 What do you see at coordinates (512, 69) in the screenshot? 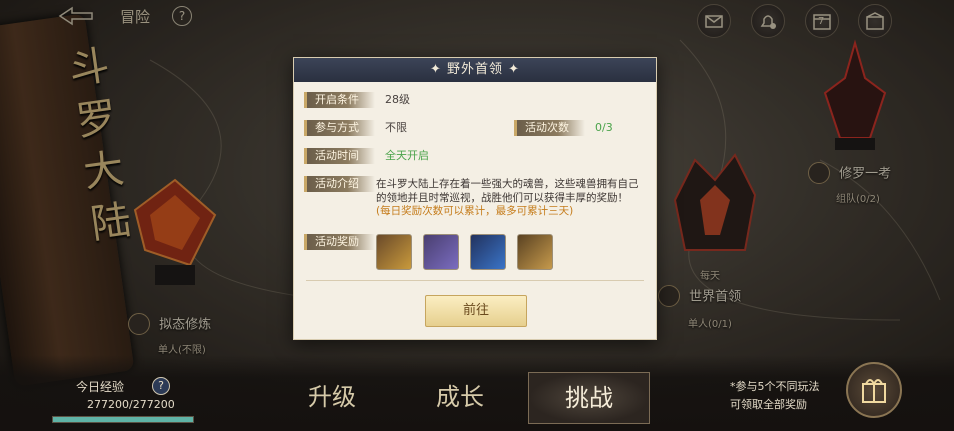
I see `sparkle-right-icon: ✦` at bounding box center [512, 69].